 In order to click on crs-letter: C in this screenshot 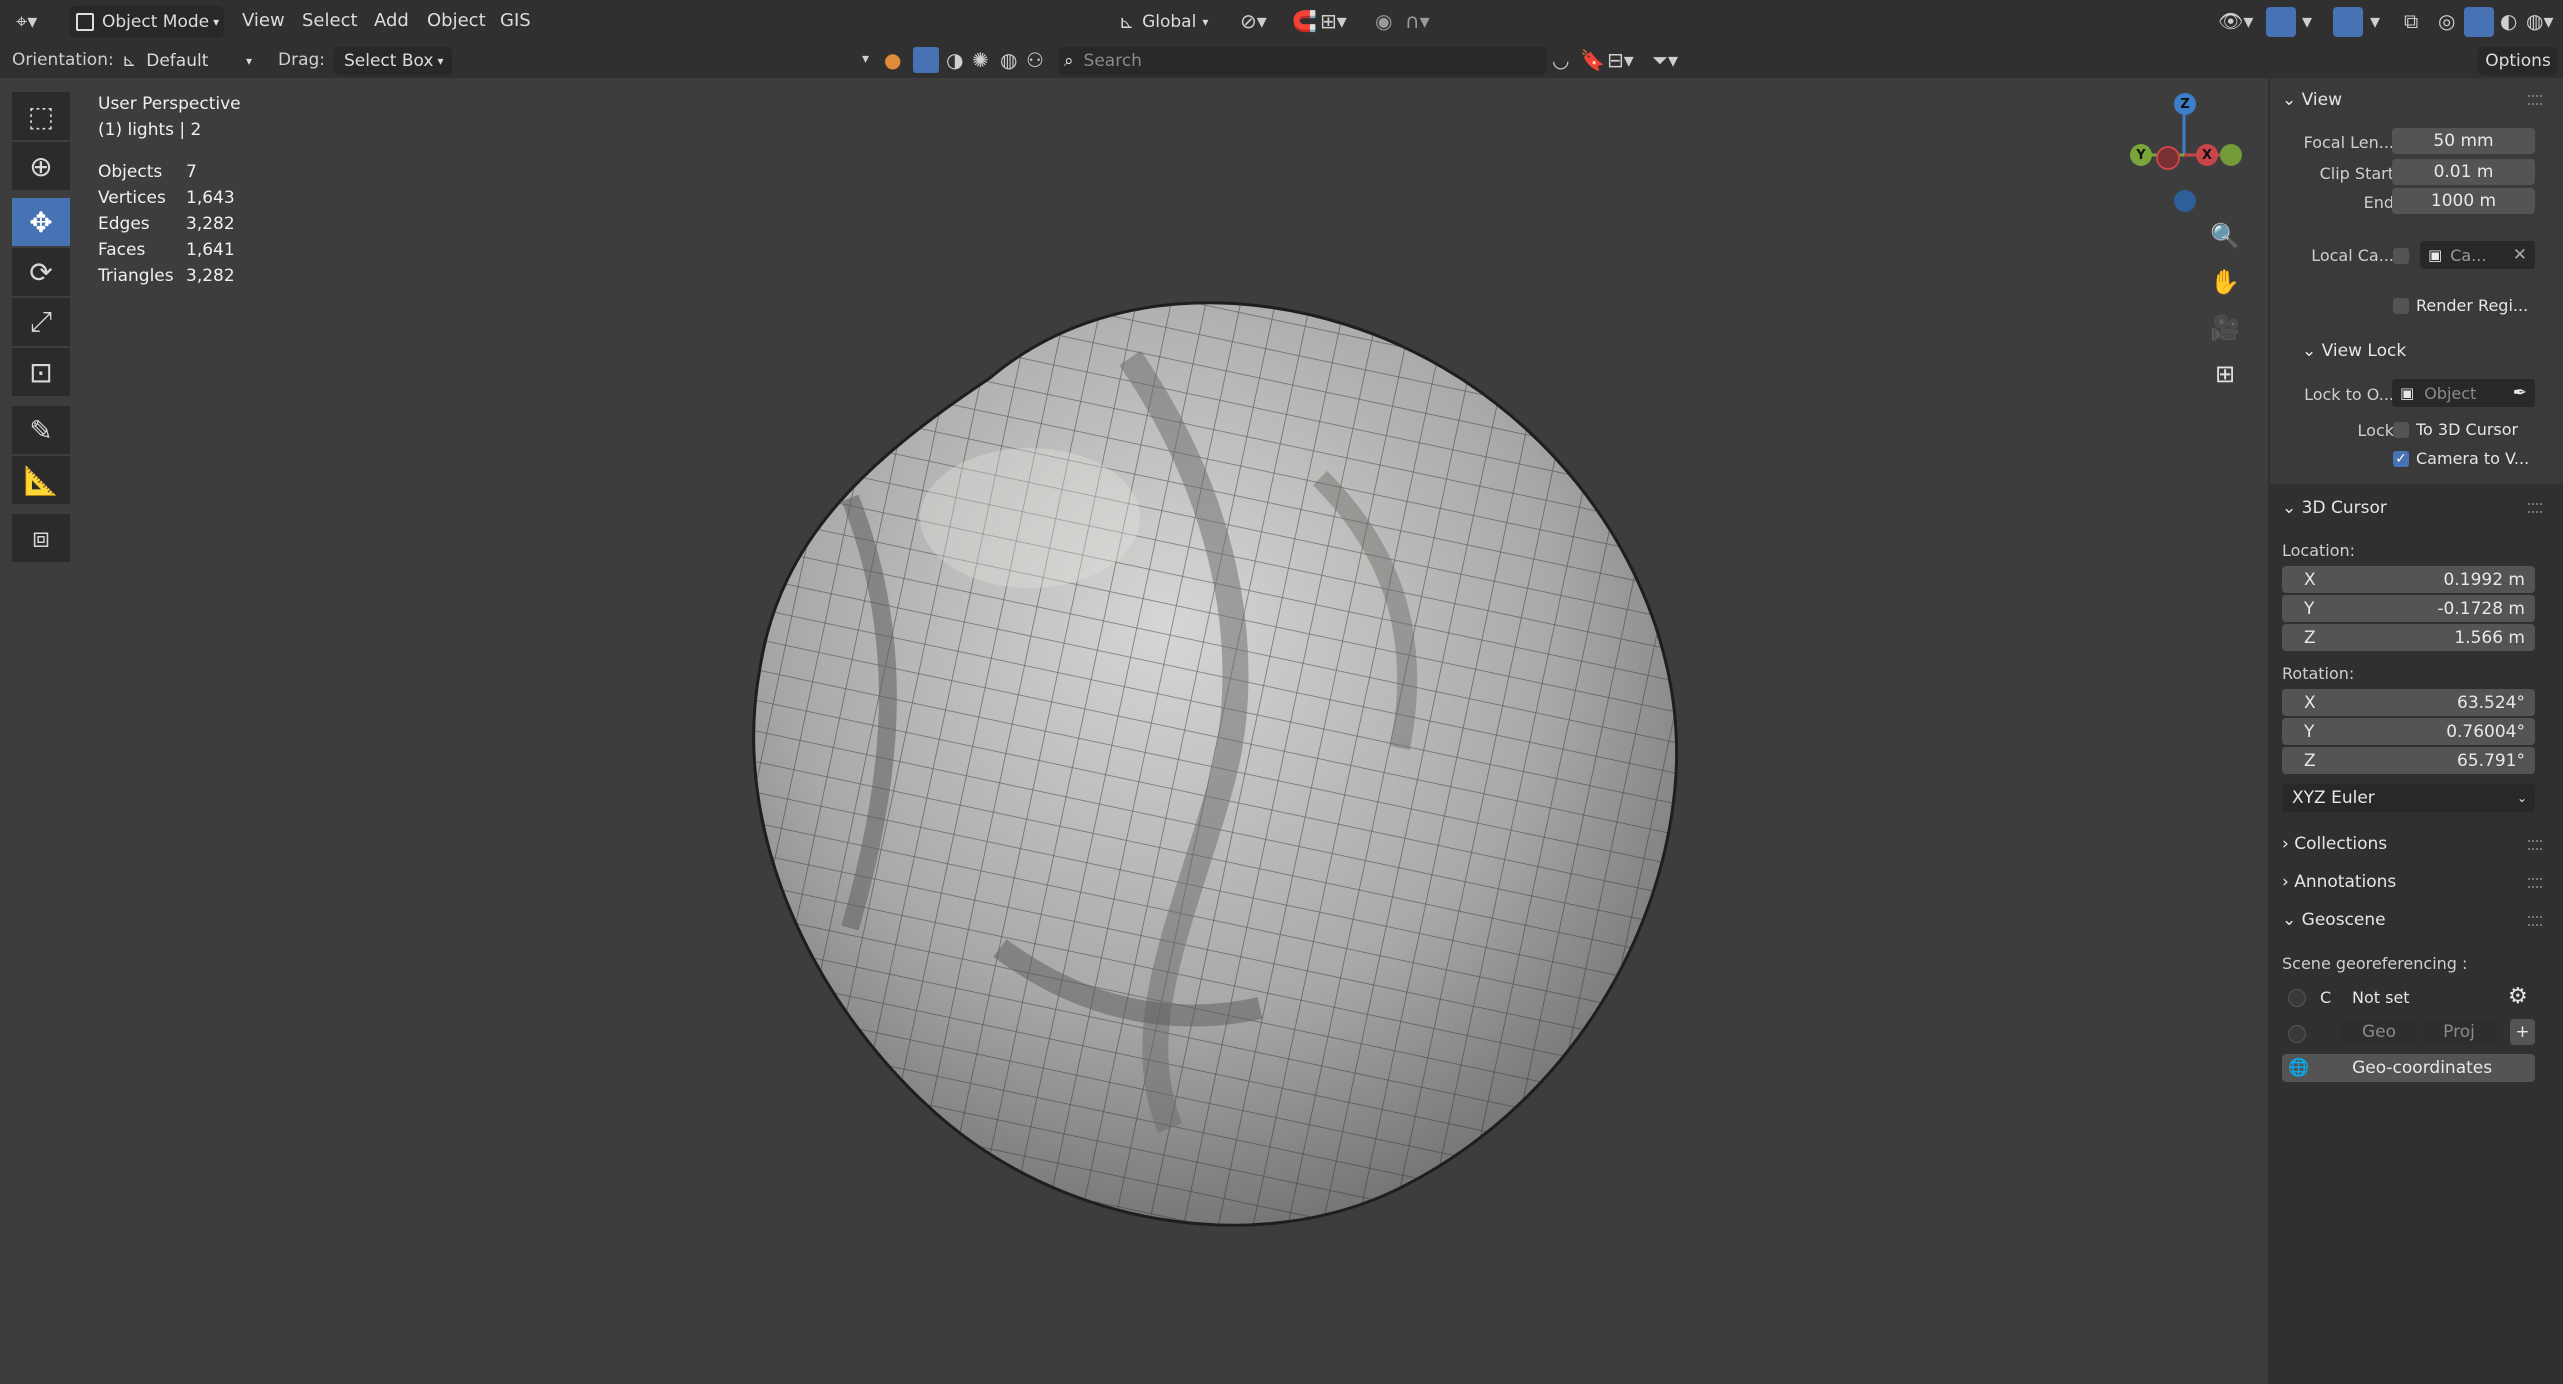, I will do `click(2326, 997)`.